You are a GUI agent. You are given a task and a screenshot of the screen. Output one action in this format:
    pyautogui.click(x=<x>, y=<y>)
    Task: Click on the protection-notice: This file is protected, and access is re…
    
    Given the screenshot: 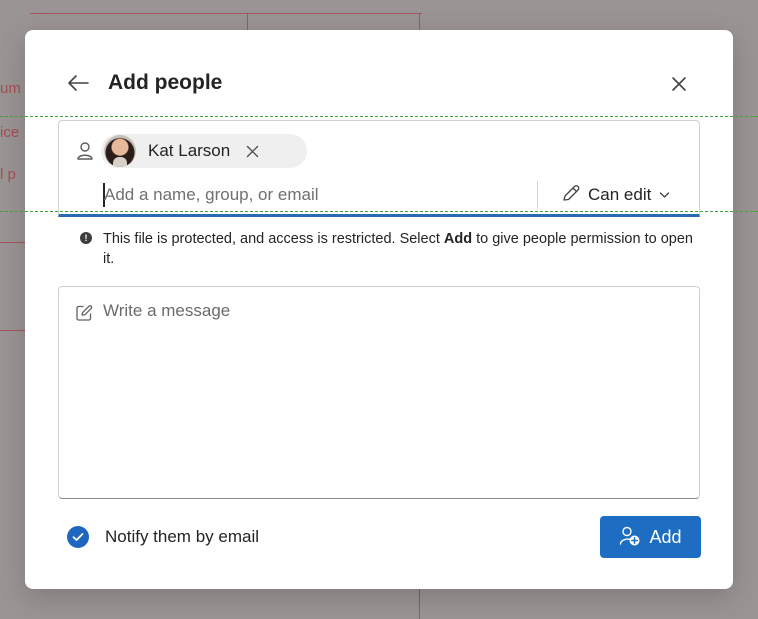 What is the action you would take?
    pyautogui.click(x=398, y=249)
    